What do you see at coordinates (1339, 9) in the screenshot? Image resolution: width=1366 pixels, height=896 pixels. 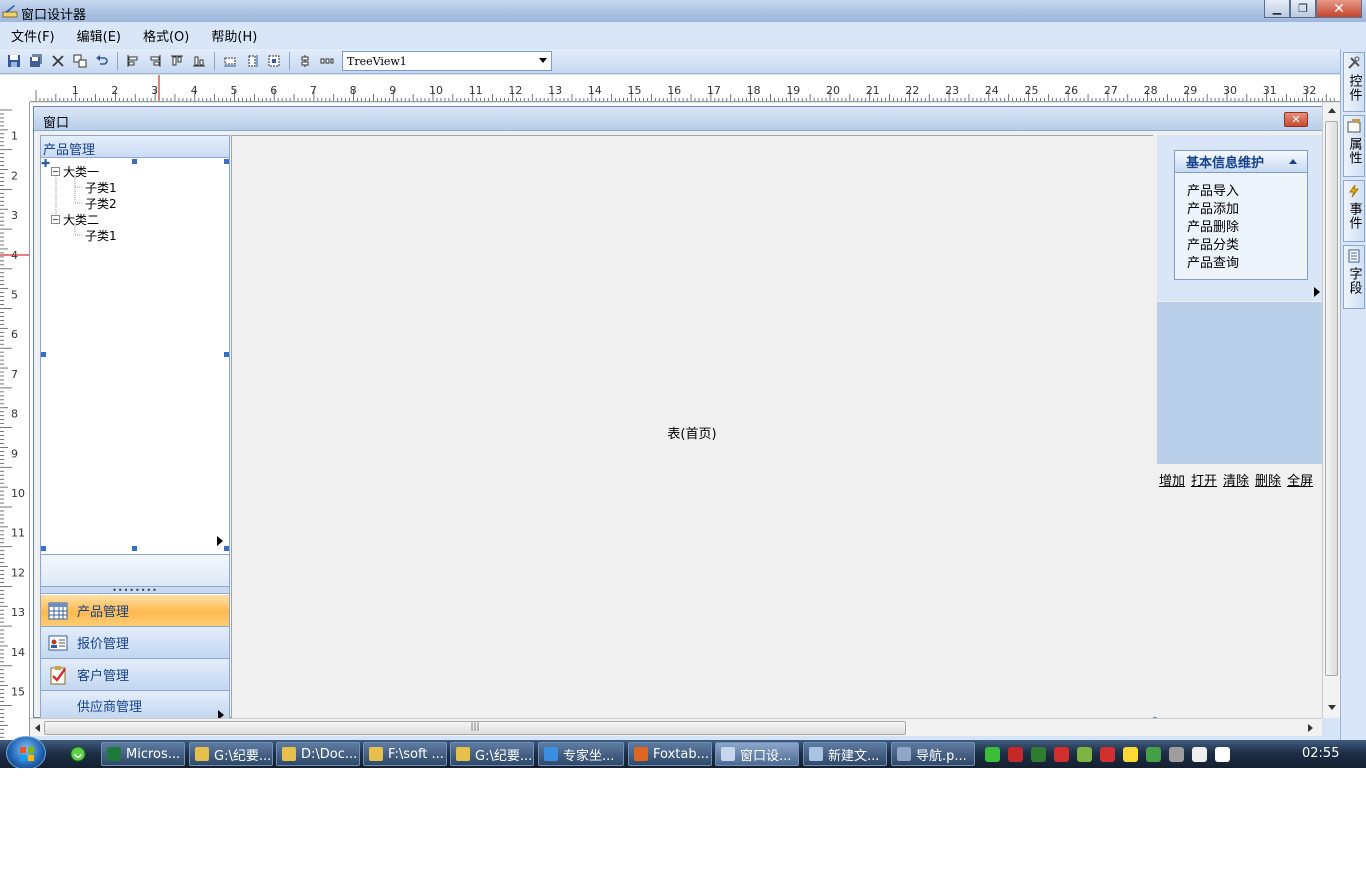 I see `close-button: ✕` at bounding box center [1339, 9].